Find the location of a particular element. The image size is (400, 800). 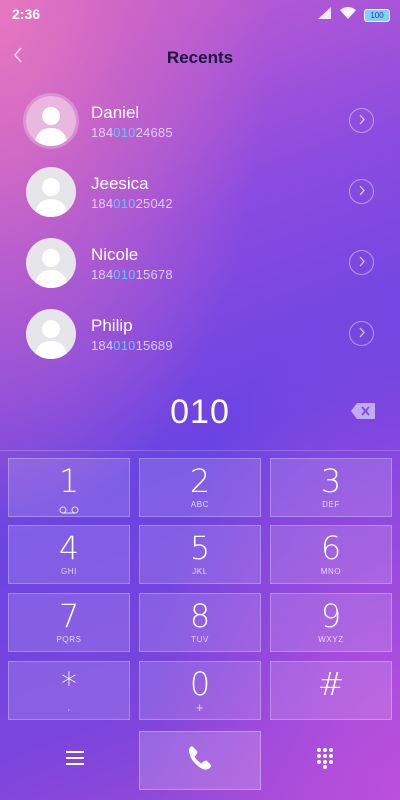

key-0: 0 + is located at coordinates (200, 690).